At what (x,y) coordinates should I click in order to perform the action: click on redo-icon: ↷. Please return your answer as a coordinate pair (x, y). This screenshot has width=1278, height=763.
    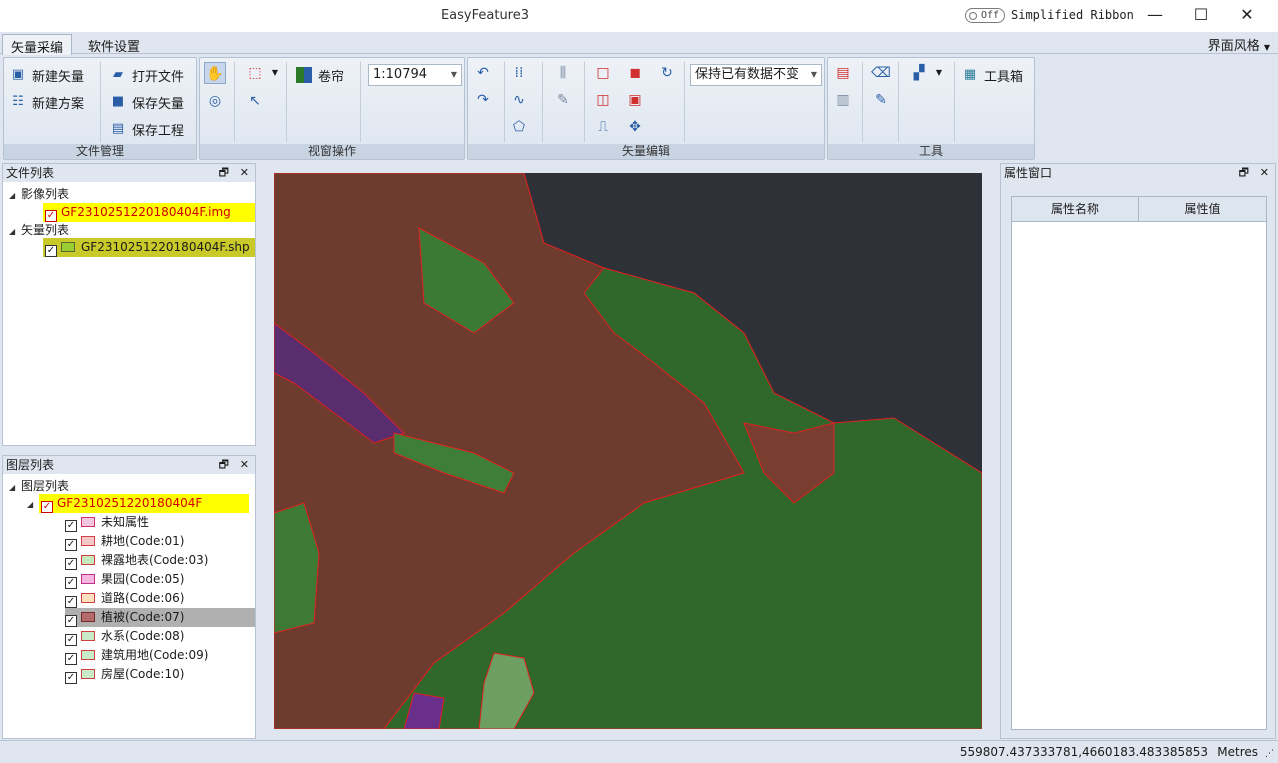
    Looking at the image, I should click on (483, 100).